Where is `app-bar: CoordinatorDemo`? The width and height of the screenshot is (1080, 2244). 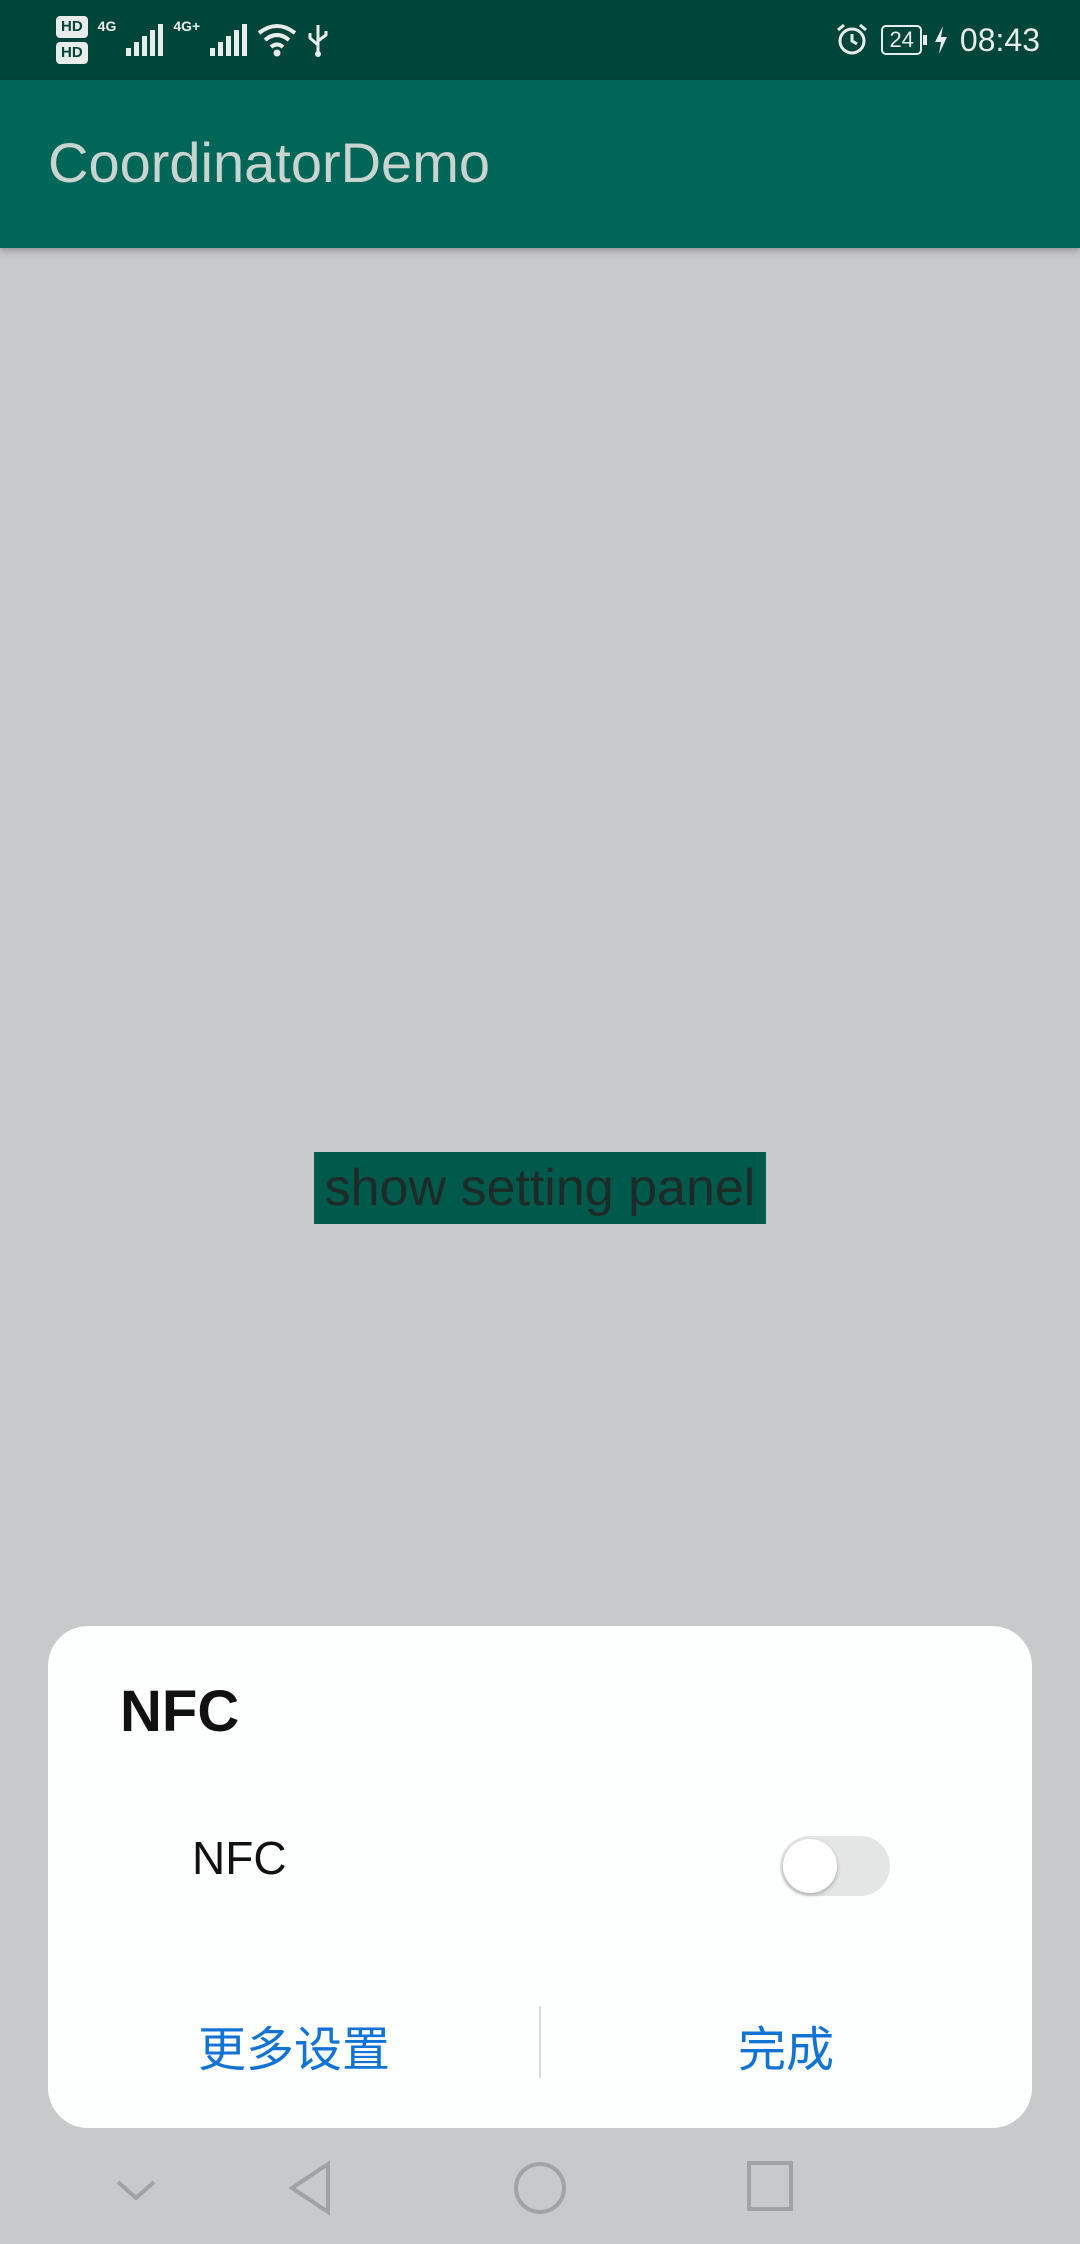 app-bar: CoordinatorDemo is located at coordinates (540, 164).